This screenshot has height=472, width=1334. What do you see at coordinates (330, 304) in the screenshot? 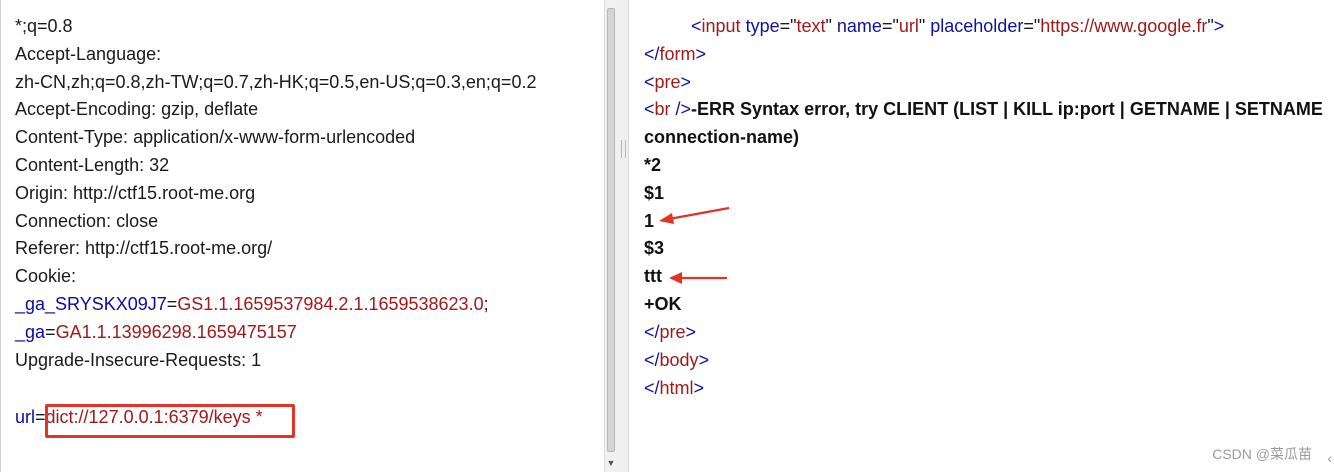
I see `cookie-value: GS1.1.1659537984.2.1.1659538623.0` at bounding box center [330, 304].